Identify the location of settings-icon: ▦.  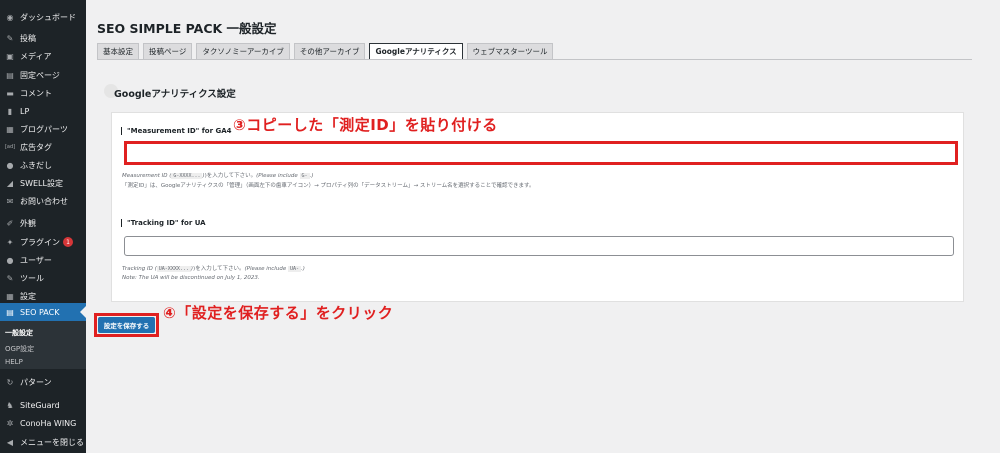
(10, 296).